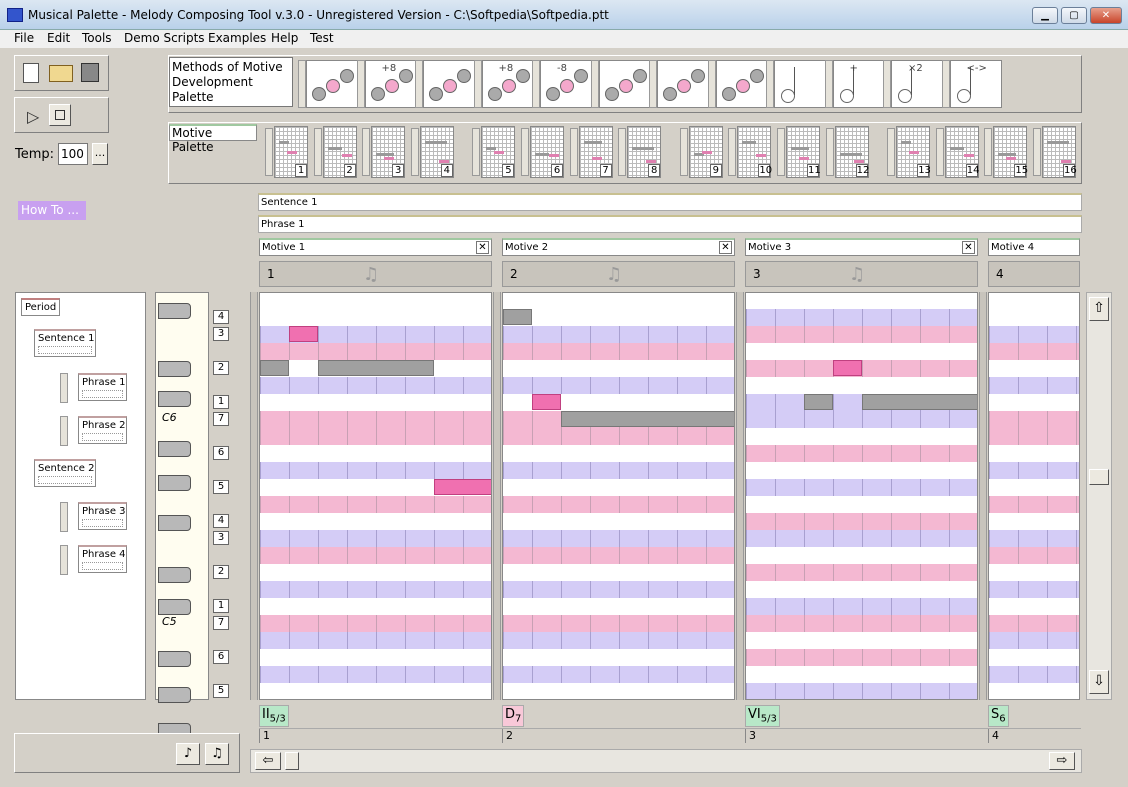 Image resolution: width=1128 pixels, height=787 pixels. What do you see at coordinates (24, 38) in the screenshot?
I see `menu-file: File` at bounding box center [24, 38].